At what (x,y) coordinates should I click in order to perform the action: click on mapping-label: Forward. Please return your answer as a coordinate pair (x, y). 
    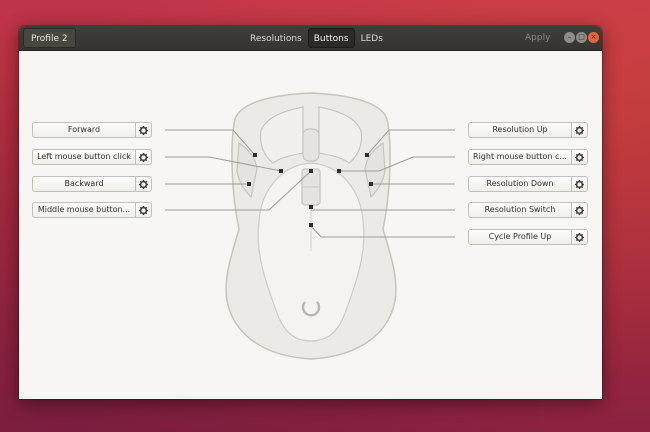
    Looking at the image, I should click on (84, 129).